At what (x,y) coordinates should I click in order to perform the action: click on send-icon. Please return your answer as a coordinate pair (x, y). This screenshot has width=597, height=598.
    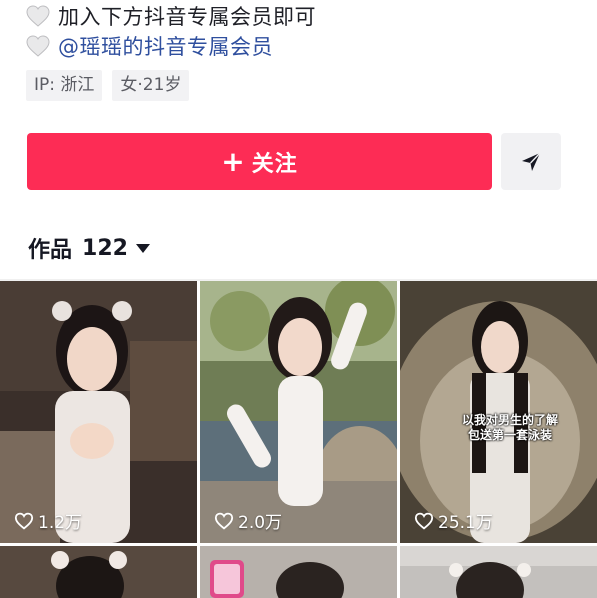
    Looking at the image, I should click on (531, 161).